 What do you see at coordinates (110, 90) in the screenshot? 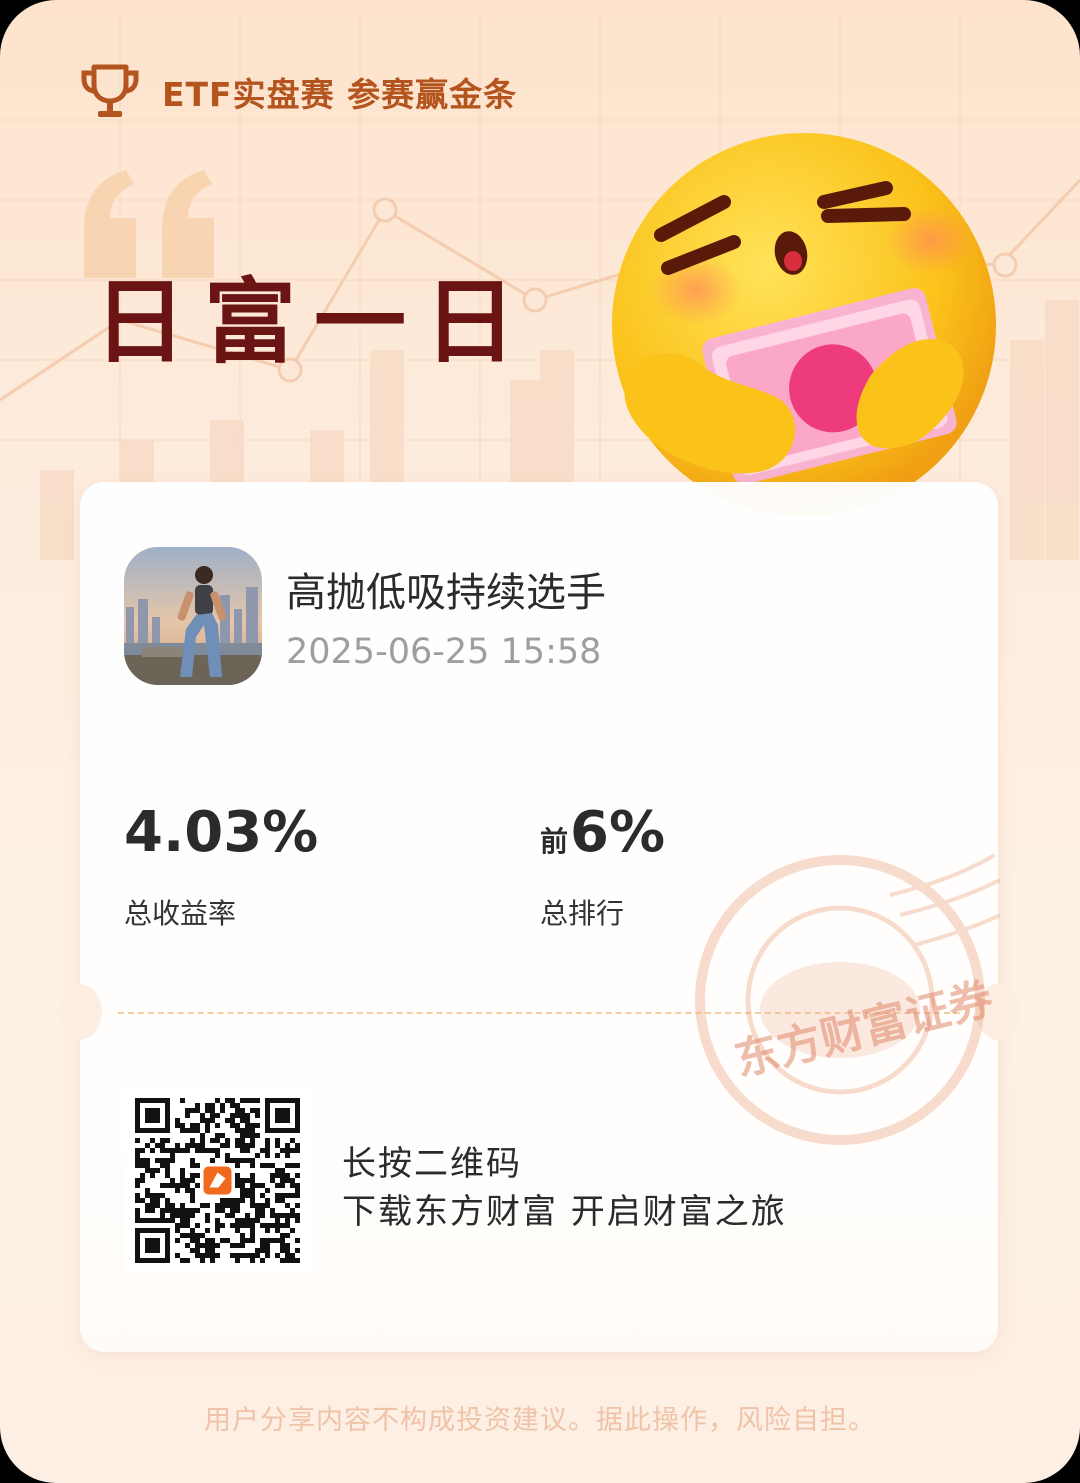
I see `trophy-icon` at bounding box center [110, 90].